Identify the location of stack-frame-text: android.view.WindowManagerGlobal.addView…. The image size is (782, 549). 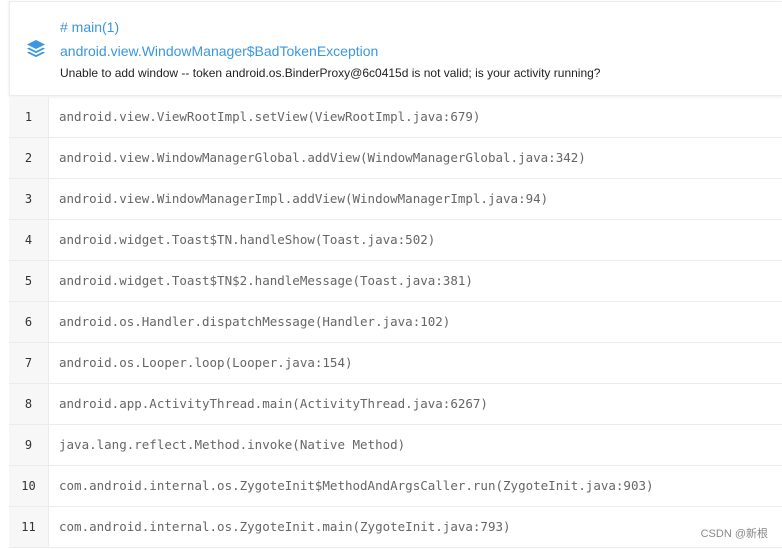
(322, 157).